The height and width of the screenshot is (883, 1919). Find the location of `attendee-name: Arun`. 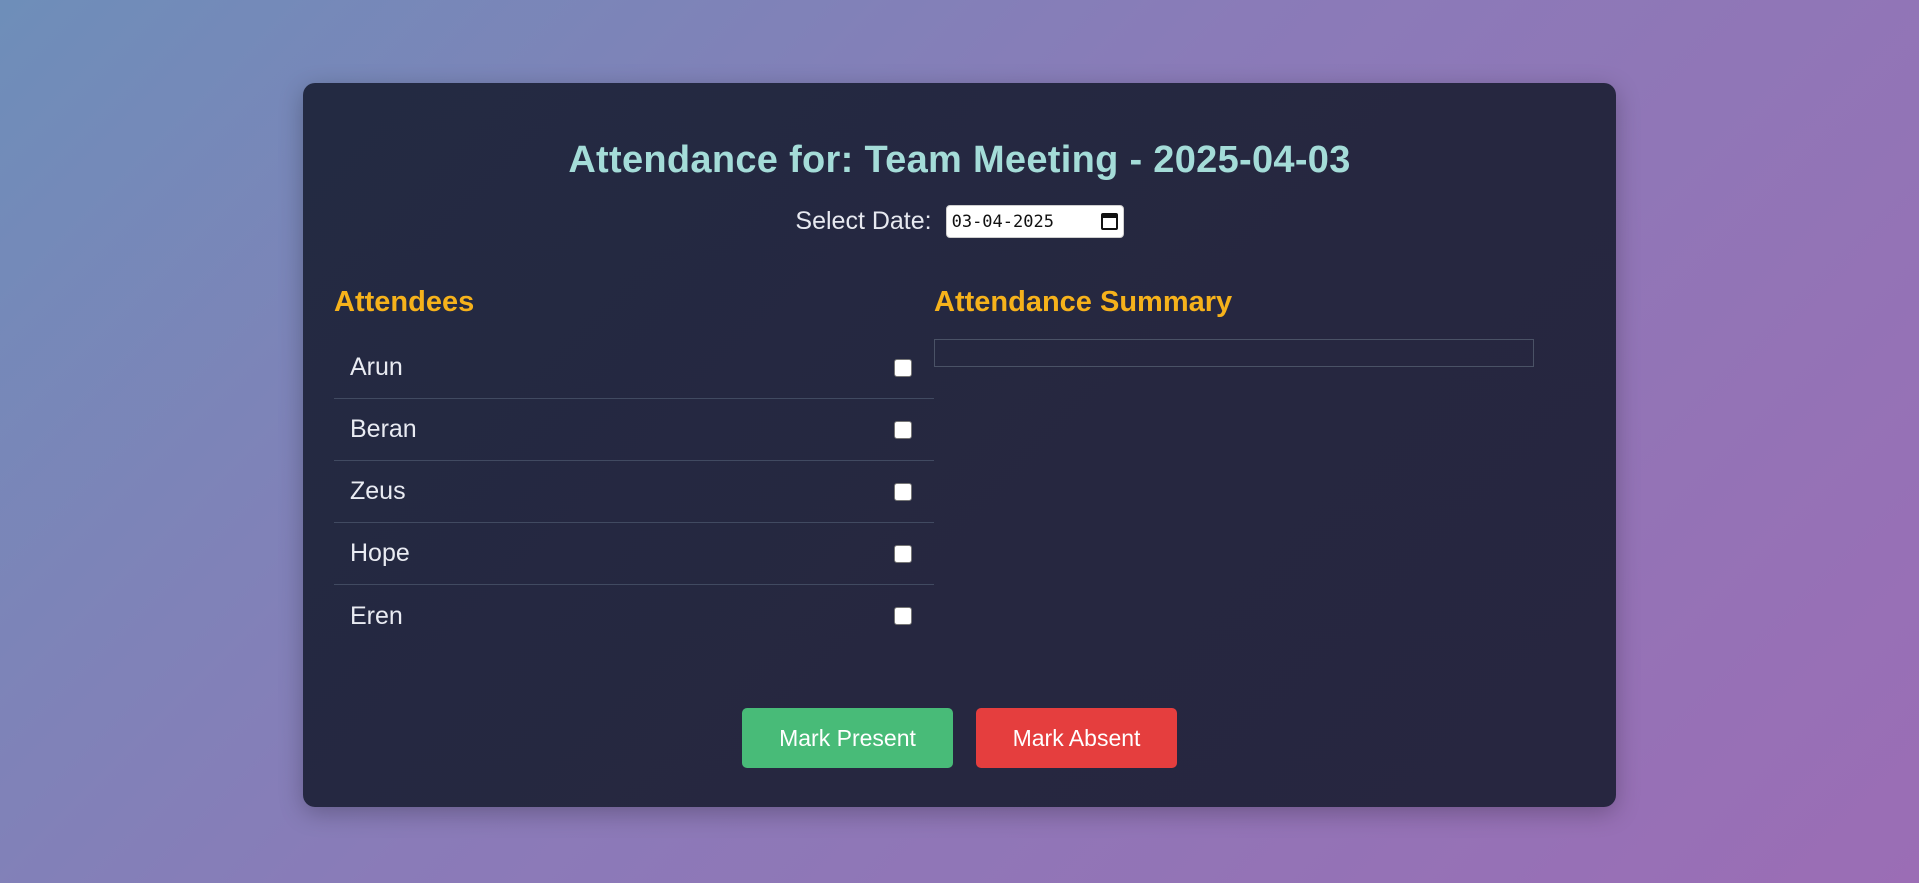

attendee-name: Arun is located at coordinates (376, 367).